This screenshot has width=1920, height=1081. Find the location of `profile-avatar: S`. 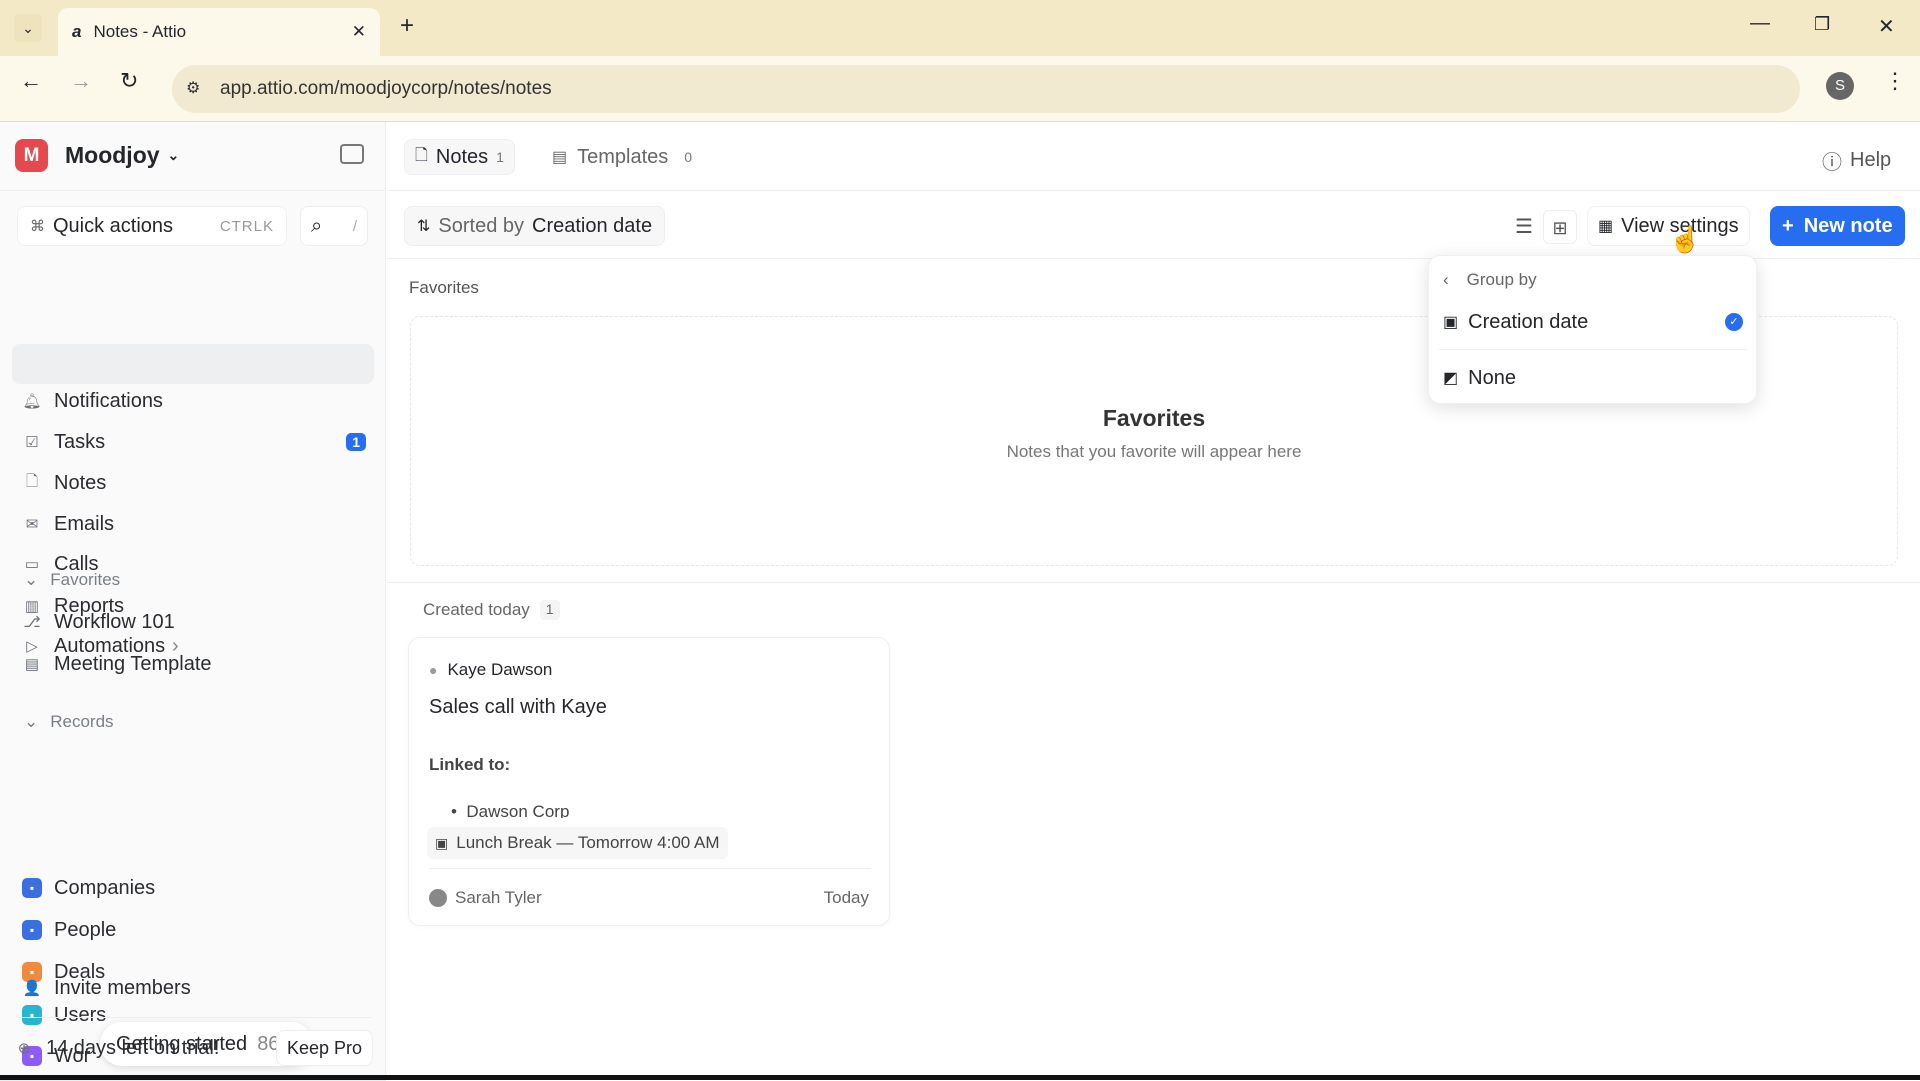

profile-avatar: S is located at coordinates (1840, 86).